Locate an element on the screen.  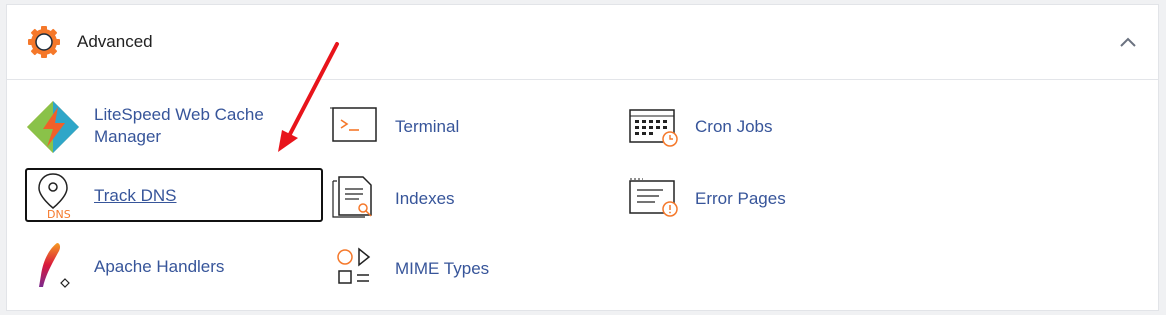
indexes-link: Indexes is located at coordinates (419, 199).